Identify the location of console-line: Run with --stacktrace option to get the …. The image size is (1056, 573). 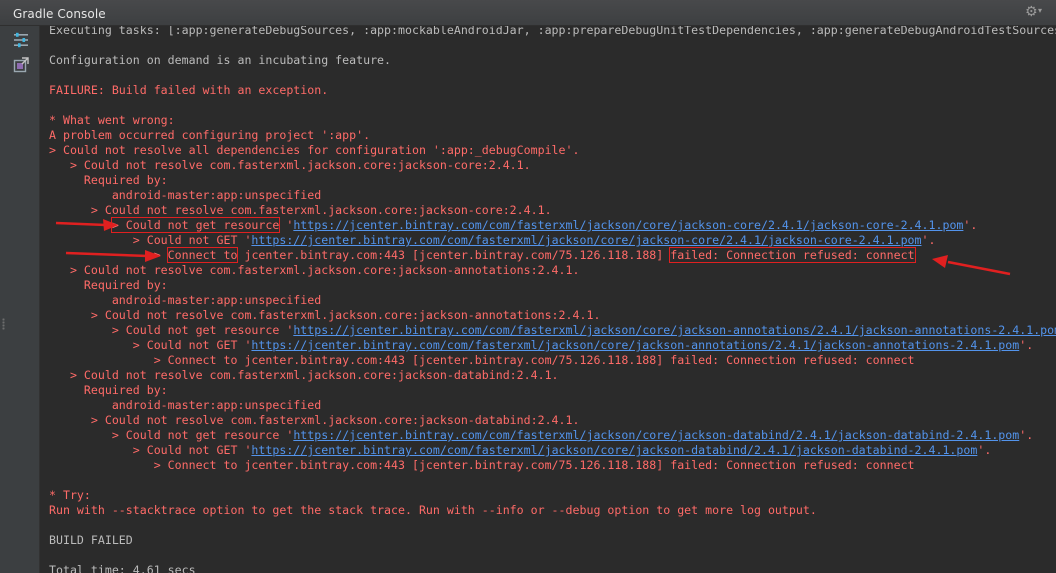
(433, 510).